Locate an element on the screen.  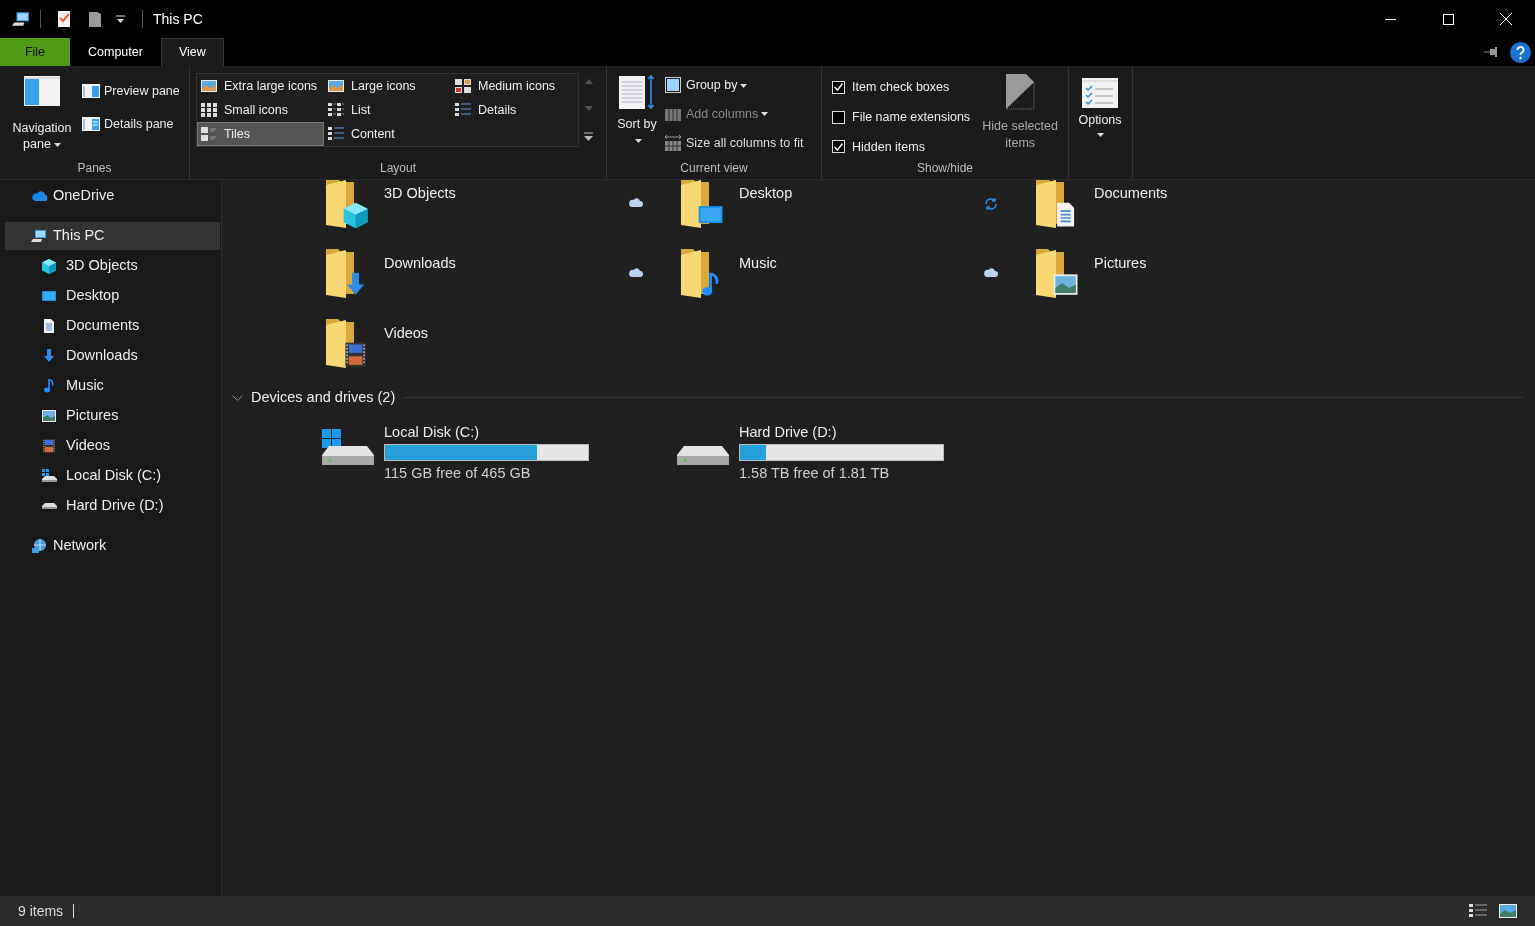
preview-pane-button: Preview pane is located at coordinates (131, 91).